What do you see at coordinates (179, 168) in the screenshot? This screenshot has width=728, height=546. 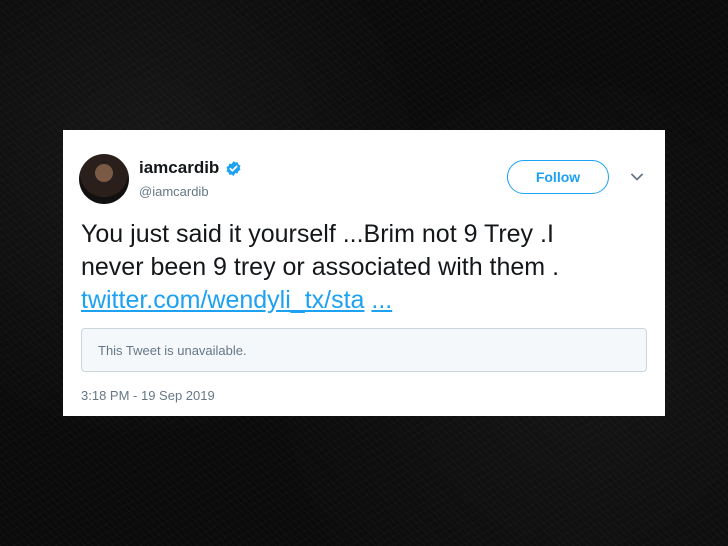 I see `display-name: iamcardib` at bounding box center [179, 168].